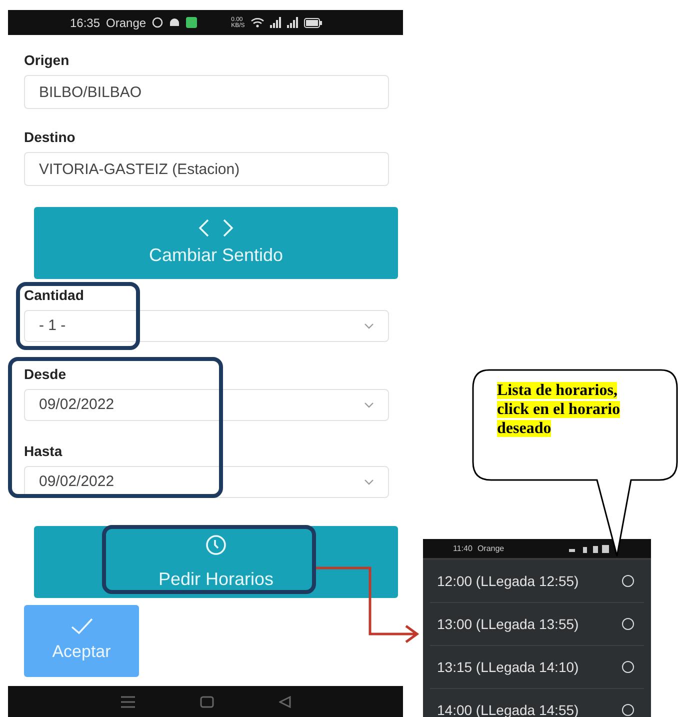 This screenshot has width=678, height=717. I want to click on status-time: 16:35, so click(85, 23).